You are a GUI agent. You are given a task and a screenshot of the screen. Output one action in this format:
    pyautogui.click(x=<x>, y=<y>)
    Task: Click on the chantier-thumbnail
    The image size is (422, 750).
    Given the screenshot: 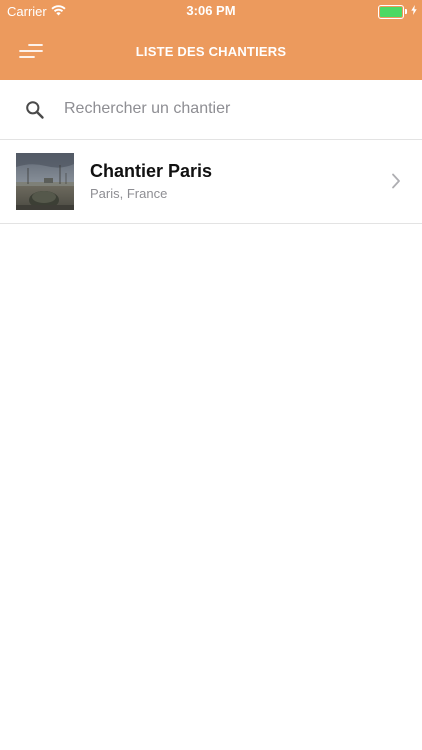 What is the action you would take?
    pyautogui.click(x=45, y=181)
    